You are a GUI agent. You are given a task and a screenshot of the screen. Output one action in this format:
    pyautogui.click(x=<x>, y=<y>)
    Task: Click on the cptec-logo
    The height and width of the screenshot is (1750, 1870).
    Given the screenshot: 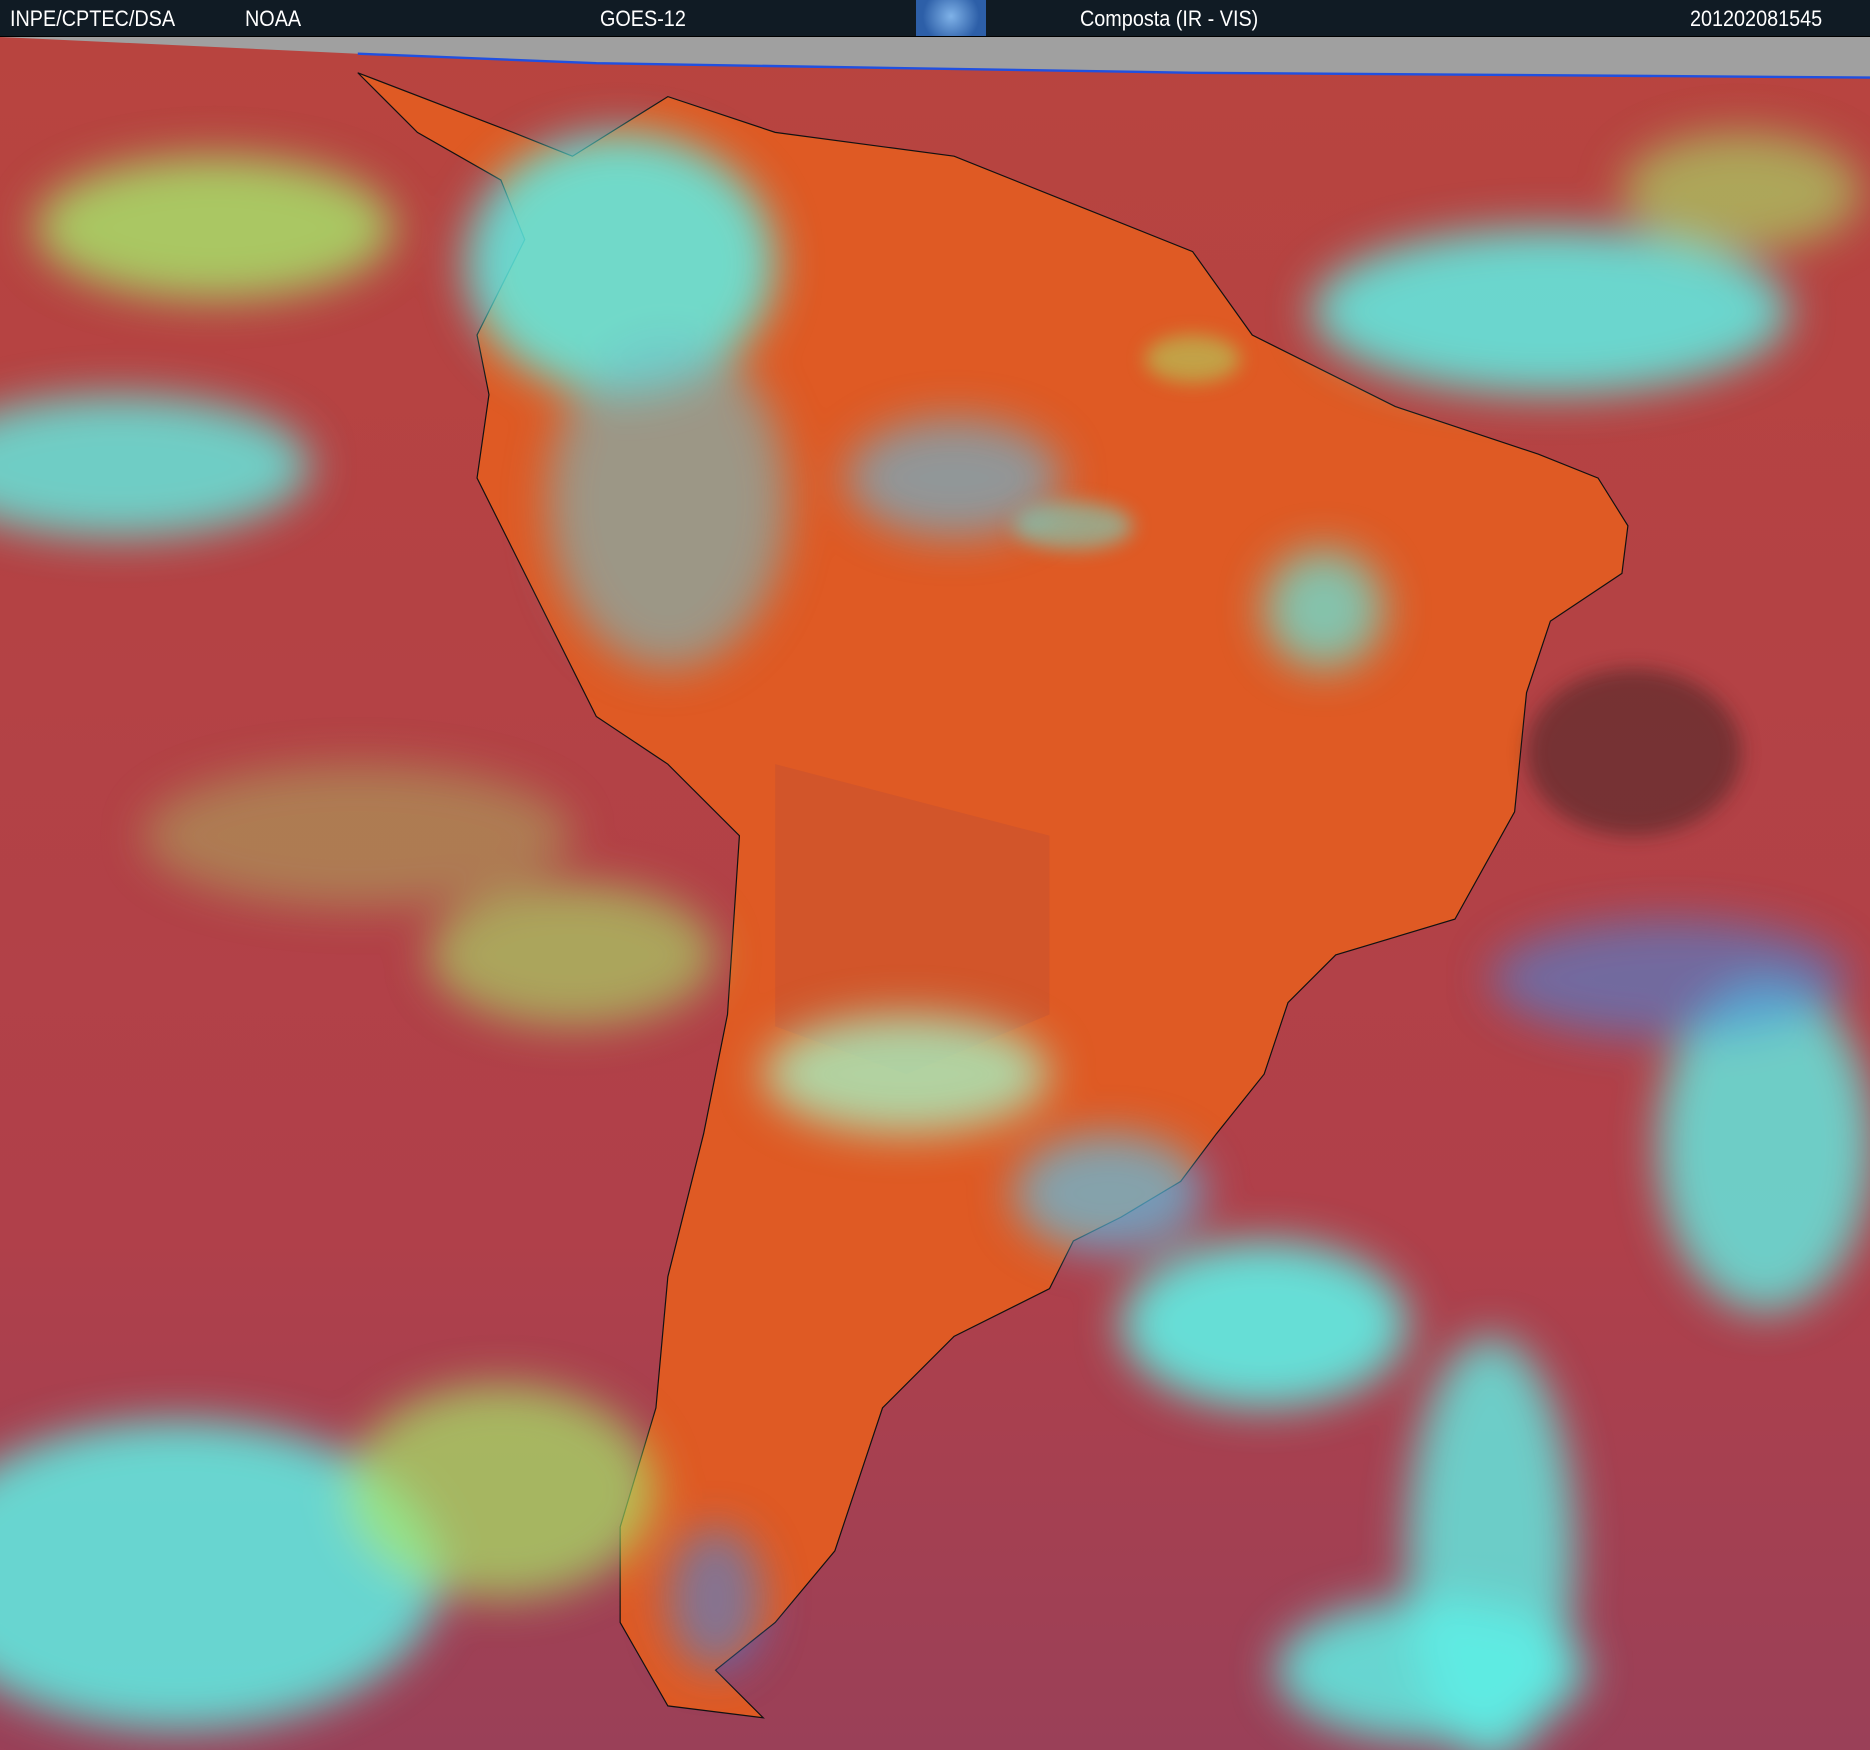 What is the action you would take?
    pyautogui.click(x=951, y=18)
    